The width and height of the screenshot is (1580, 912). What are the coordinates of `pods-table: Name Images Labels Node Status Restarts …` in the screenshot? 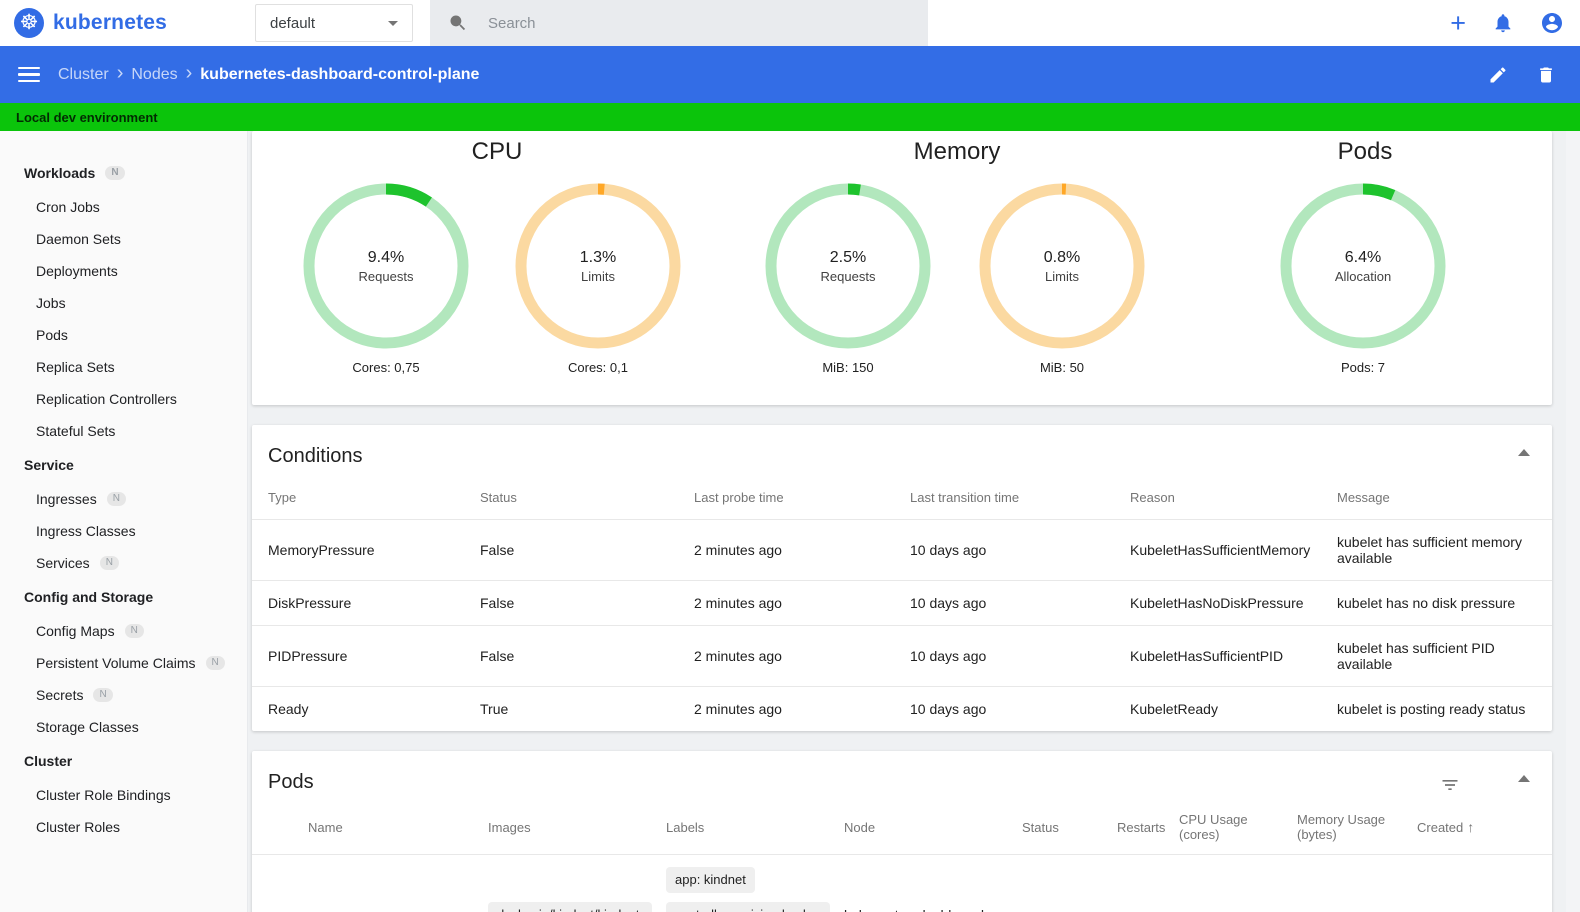 It's located at (902, 859).